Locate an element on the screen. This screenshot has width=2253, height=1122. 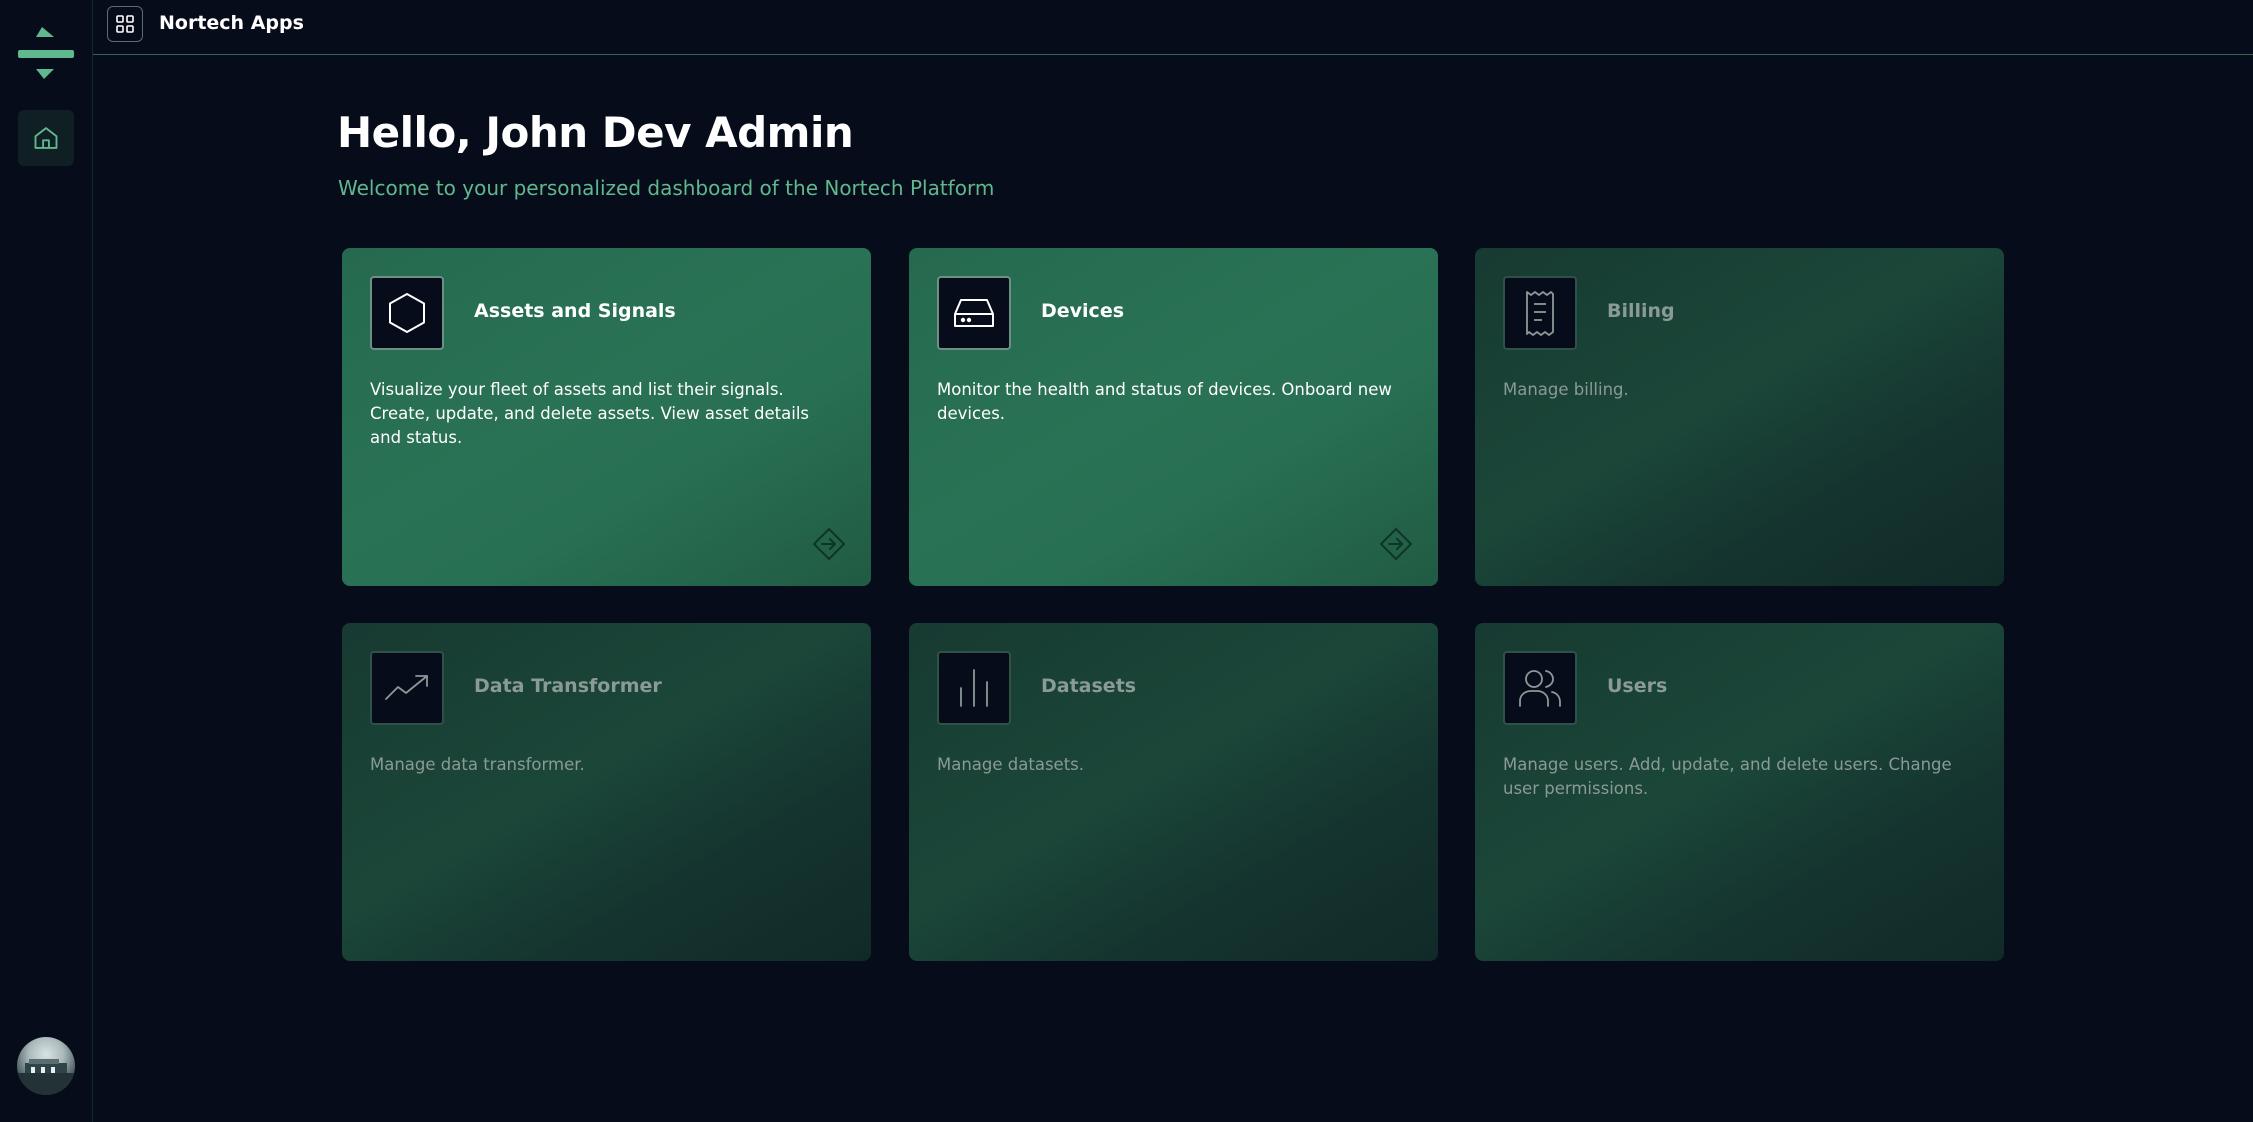
nortech-logo is located at coordinates (46, 53).